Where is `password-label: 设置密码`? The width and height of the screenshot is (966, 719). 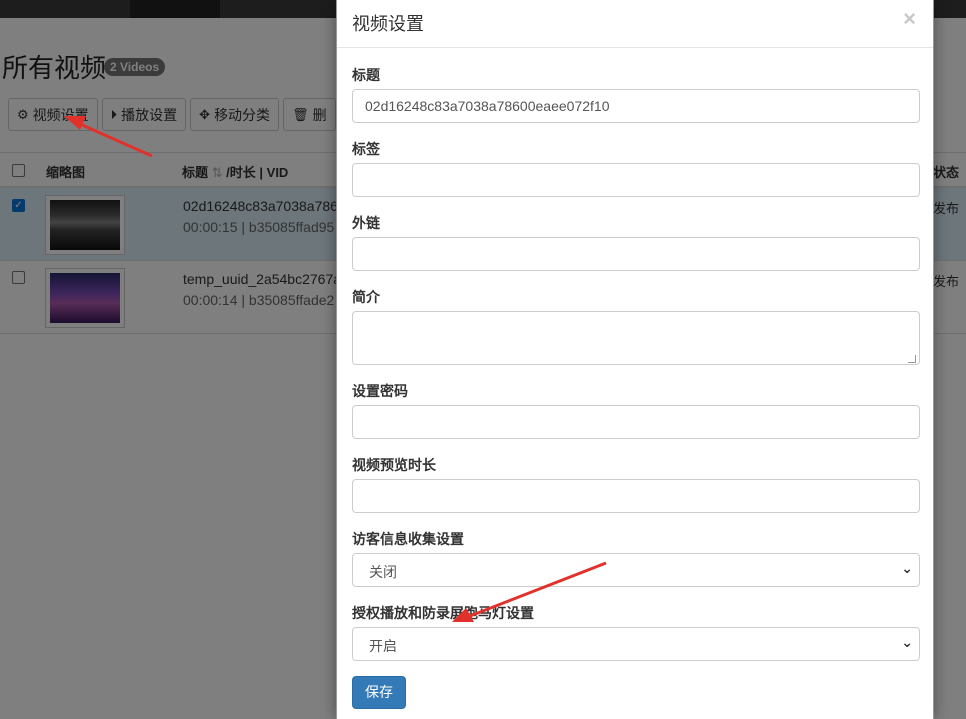 password-label: 设置密码 is located at coordinates (380, 391).